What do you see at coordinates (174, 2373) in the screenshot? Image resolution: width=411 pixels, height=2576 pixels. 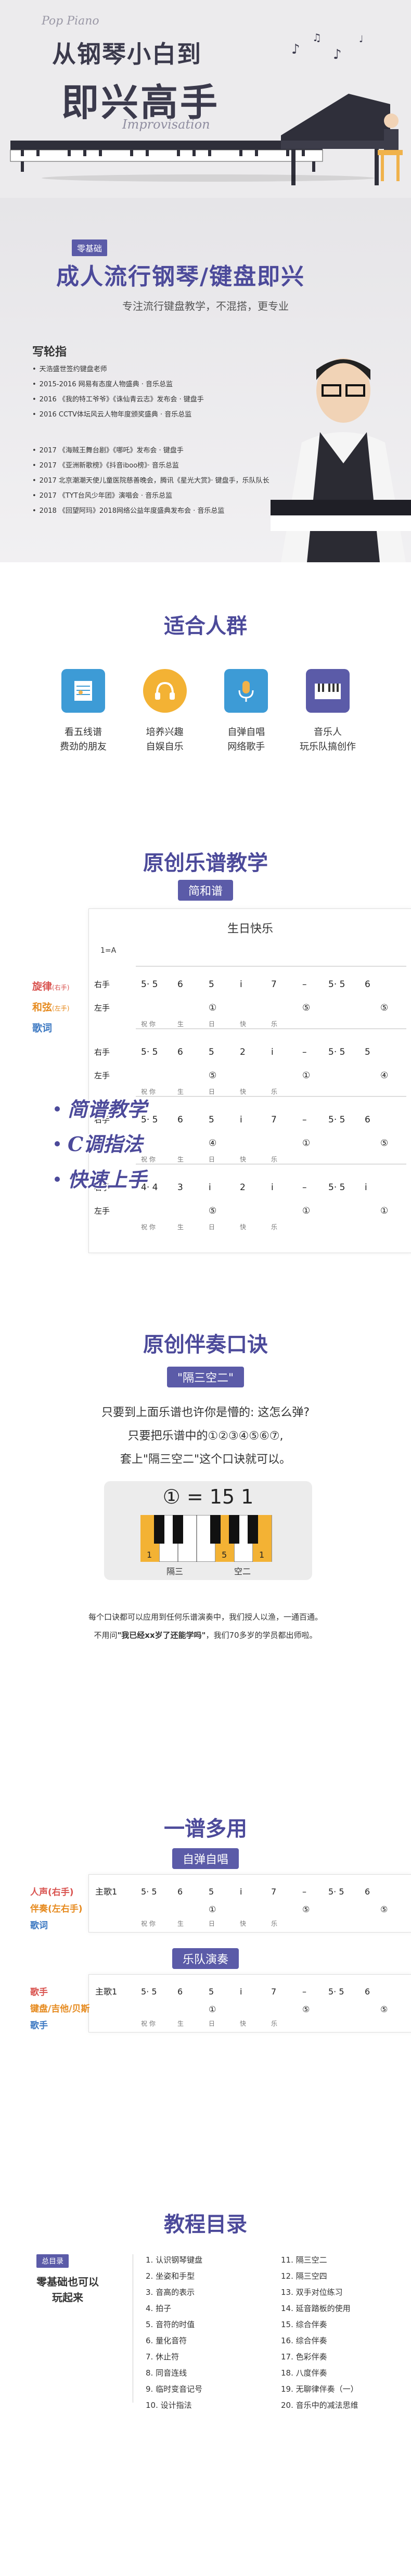 I see `catalog-item: 8. 同音连线` at bounding box center [174, 2373].